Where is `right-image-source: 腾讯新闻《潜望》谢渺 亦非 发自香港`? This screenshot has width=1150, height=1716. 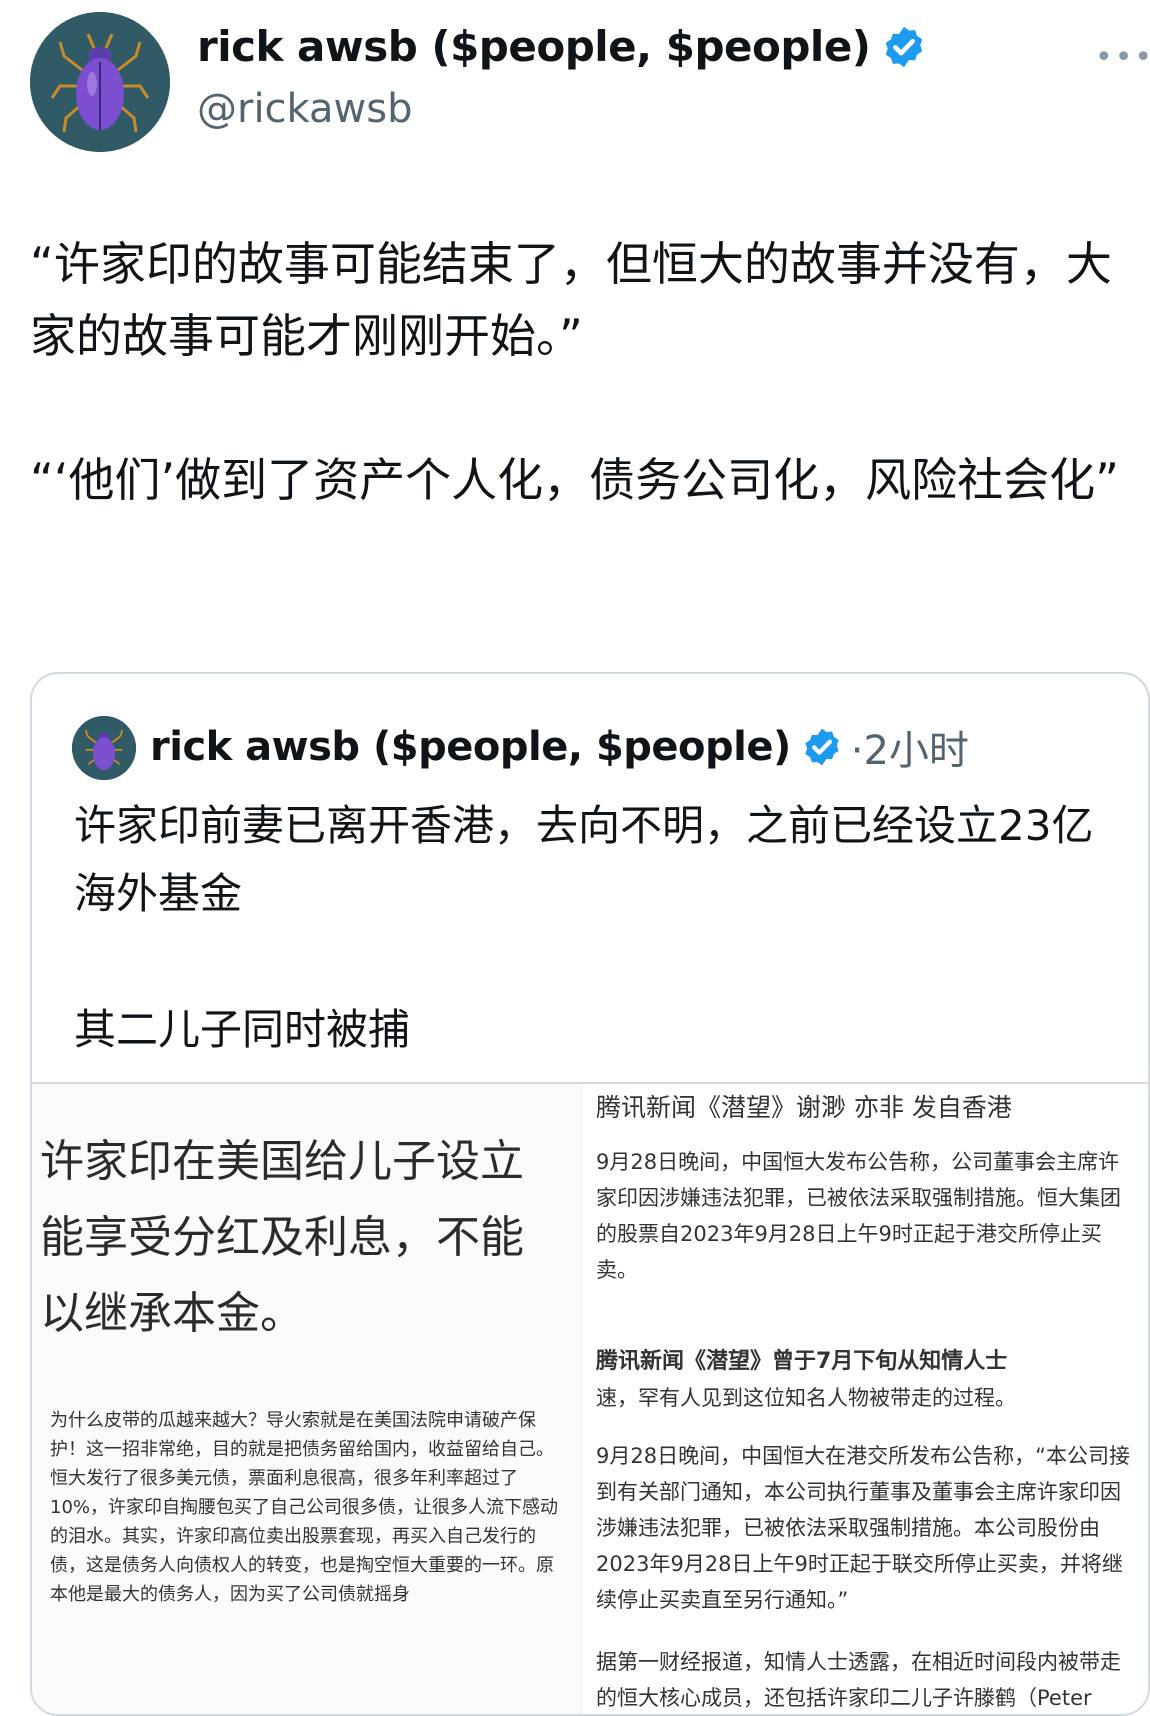 right-image-source: 腾讯新闻《潜望》谢渺 亦非 发自香港 is located at coordinates (804, 1107).